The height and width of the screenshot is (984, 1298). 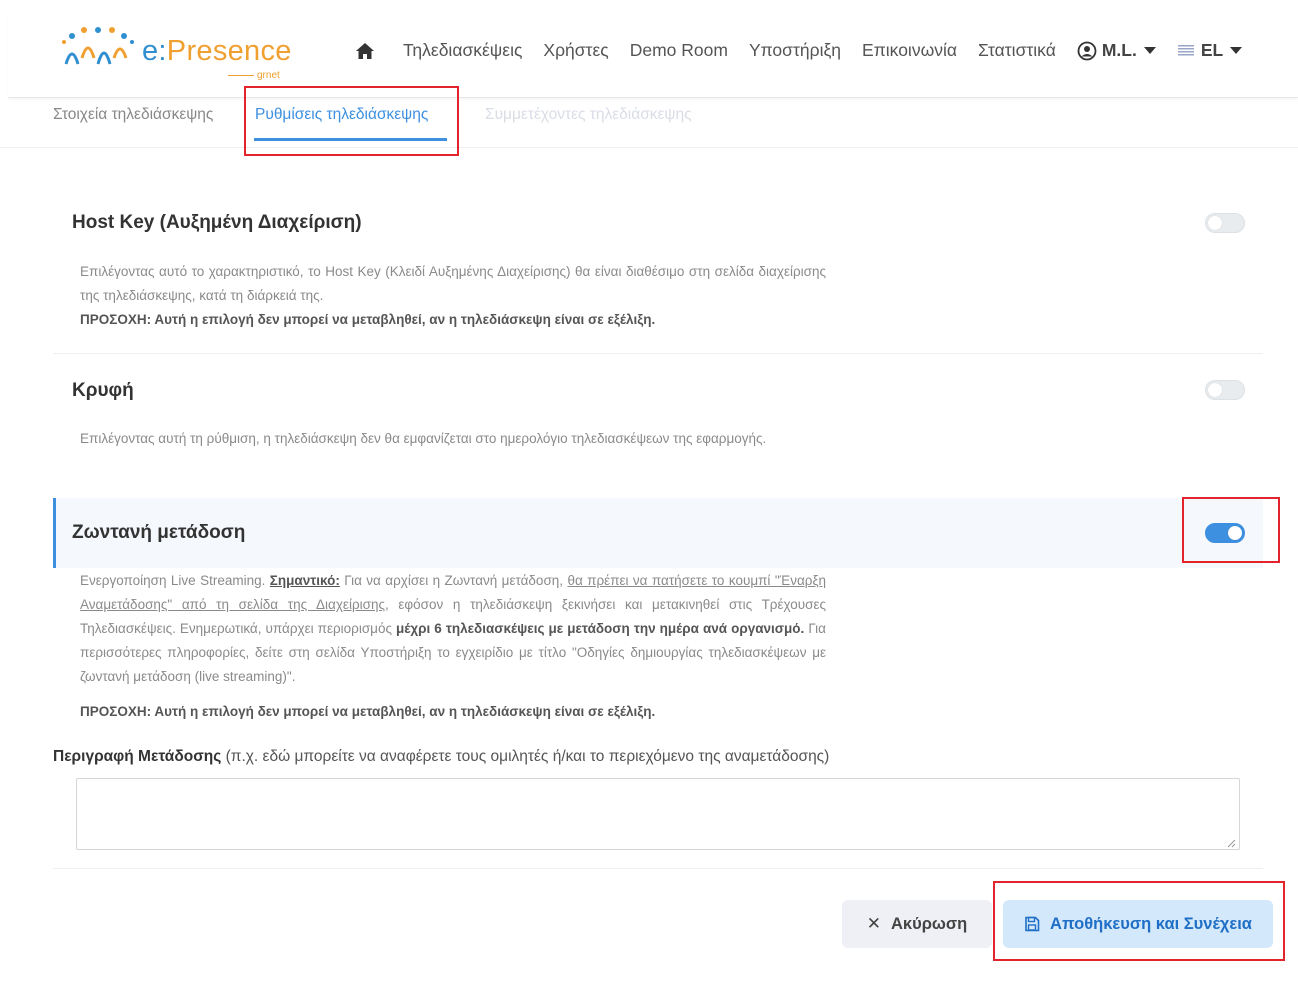 I want to click on logo-subtext: grnet, so click(x=254, y=75).